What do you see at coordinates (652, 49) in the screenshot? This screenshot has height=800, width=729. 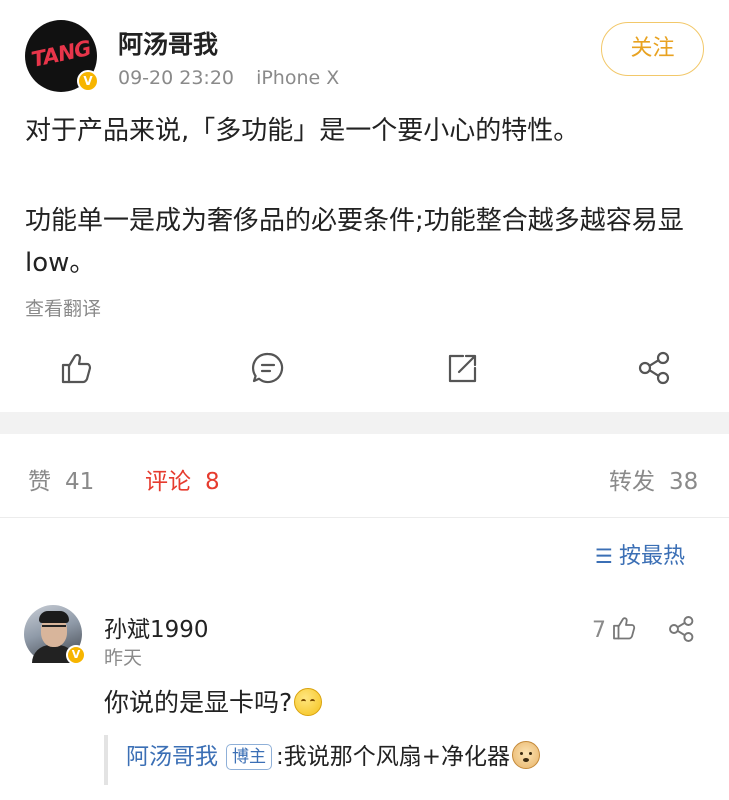 I see `follow-button: 关注` at bounding box center [652, 49].